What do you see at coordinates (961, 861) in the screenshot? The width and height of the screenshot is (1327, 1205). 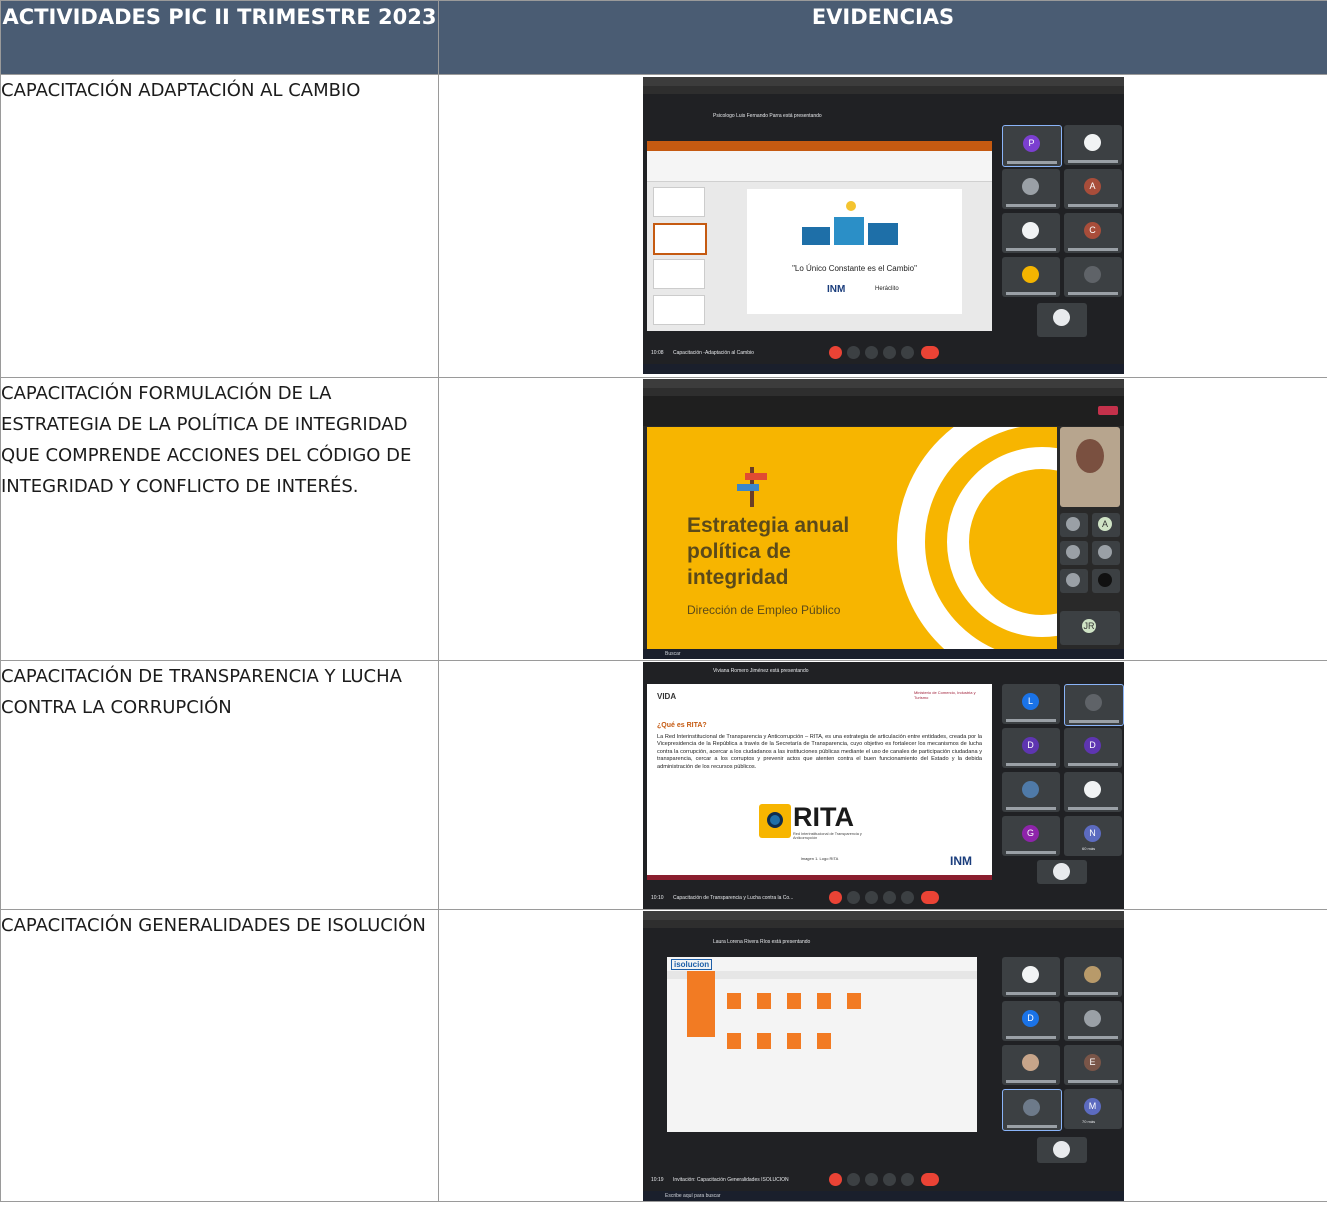 I see `inm-logo: INM` at bounding box center [961, 861].